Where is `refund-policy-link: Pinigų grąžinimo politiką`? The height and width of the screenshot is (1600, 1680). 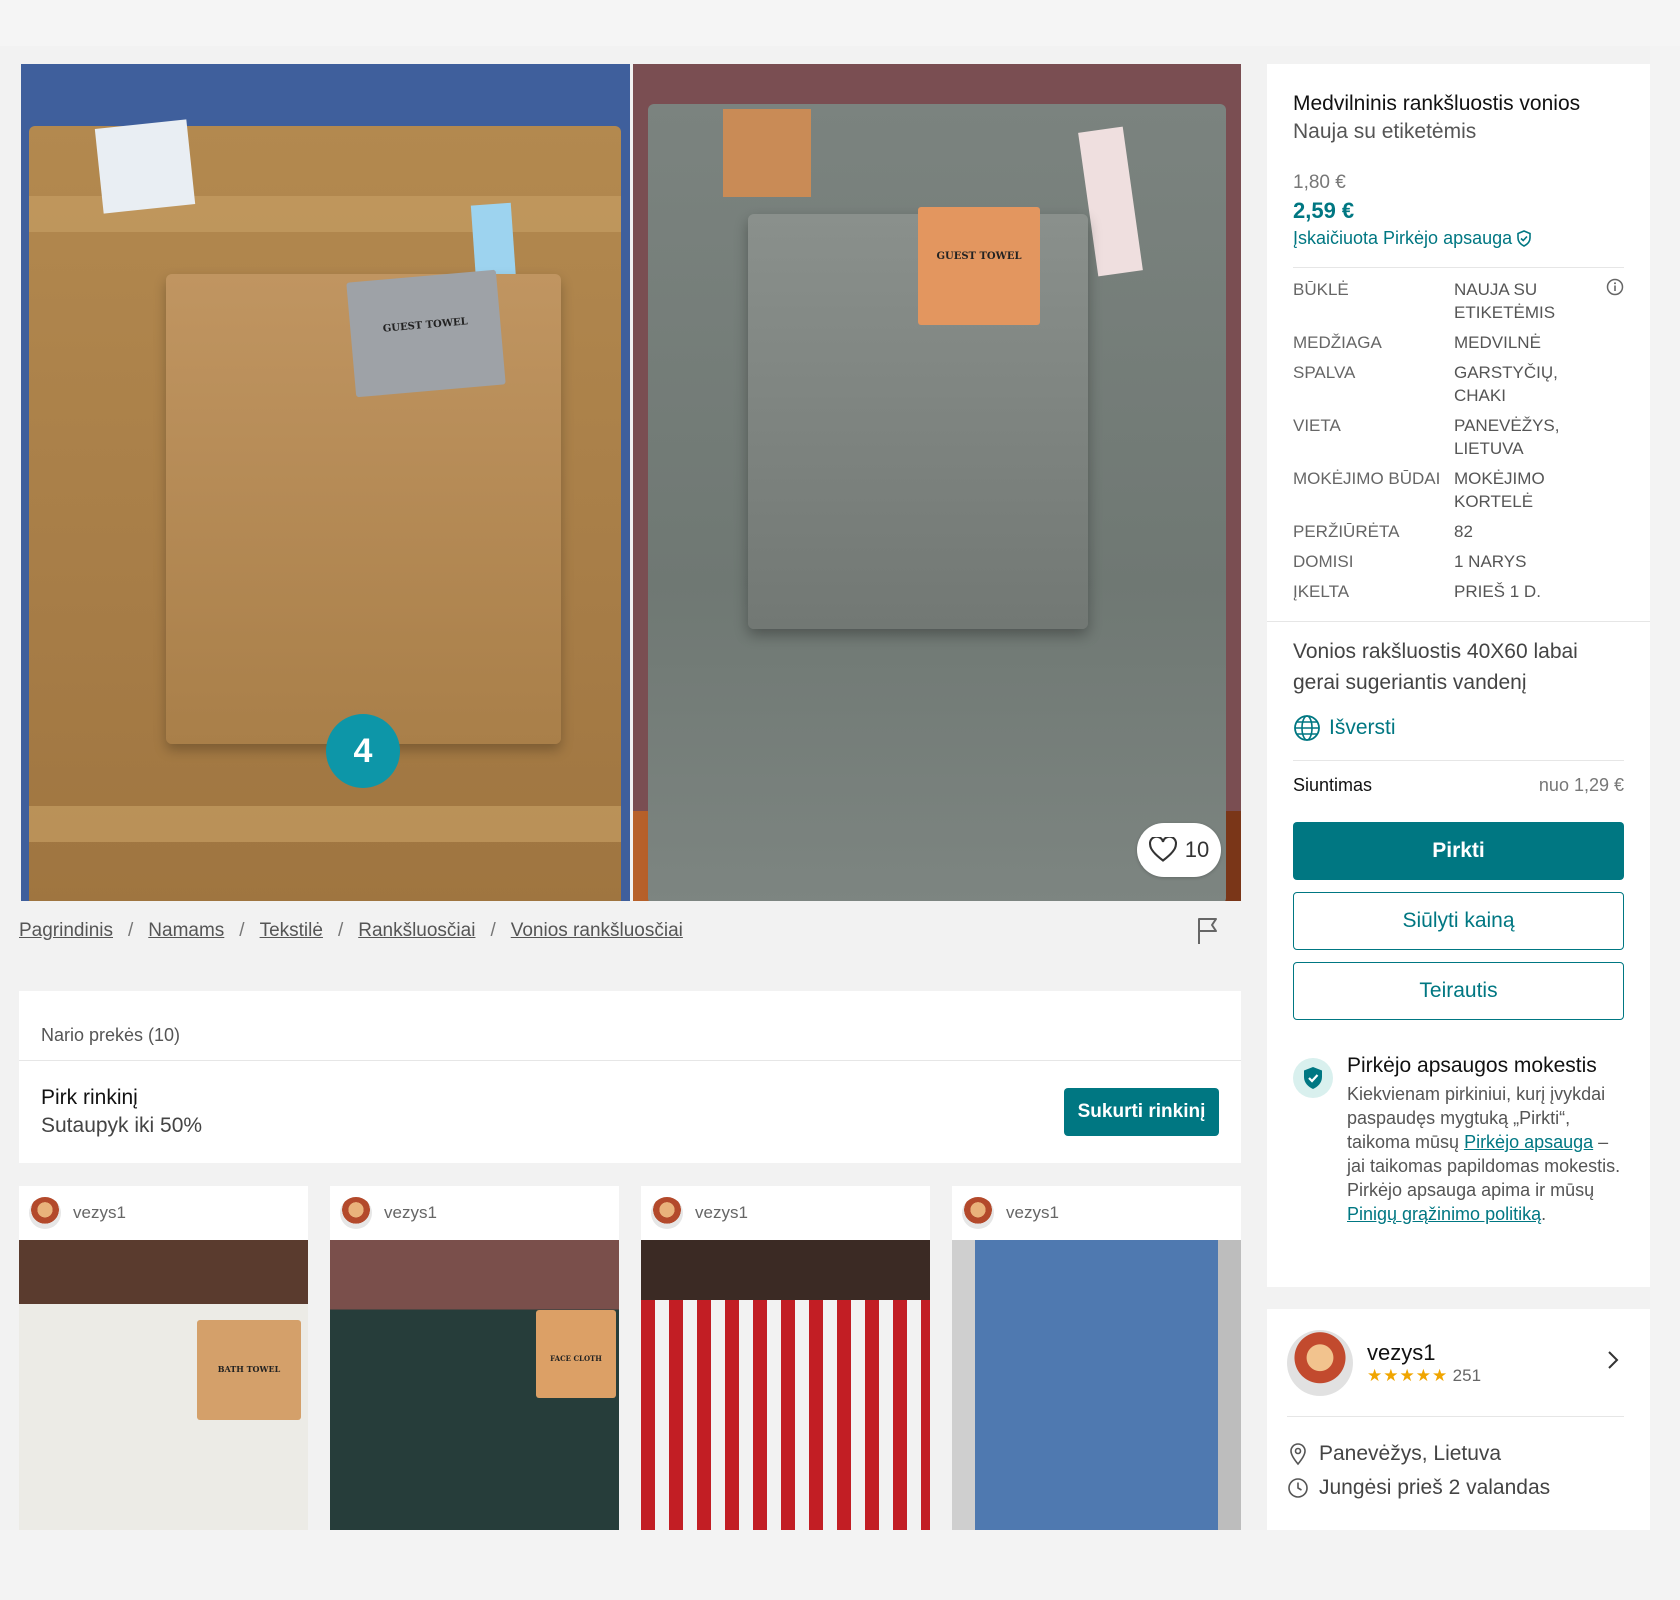
refund-policy-link: Pinigų grąžinimo politiką is located at coordinates (1444, 1214).